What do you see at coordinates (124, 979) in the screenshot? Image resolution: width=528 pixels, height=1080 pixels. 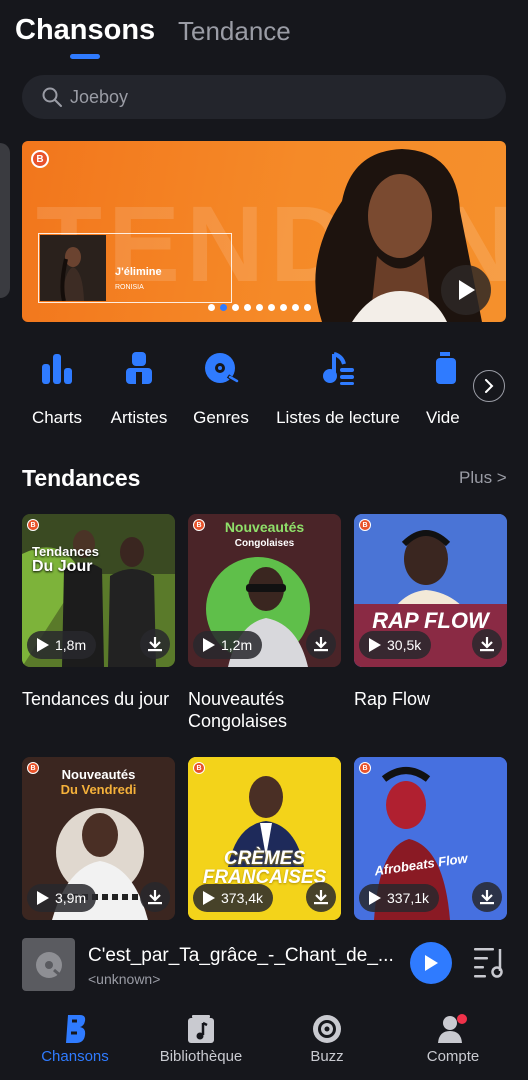 I see `now-playing-artist: <unknown>` at bounding box center [124, 979].